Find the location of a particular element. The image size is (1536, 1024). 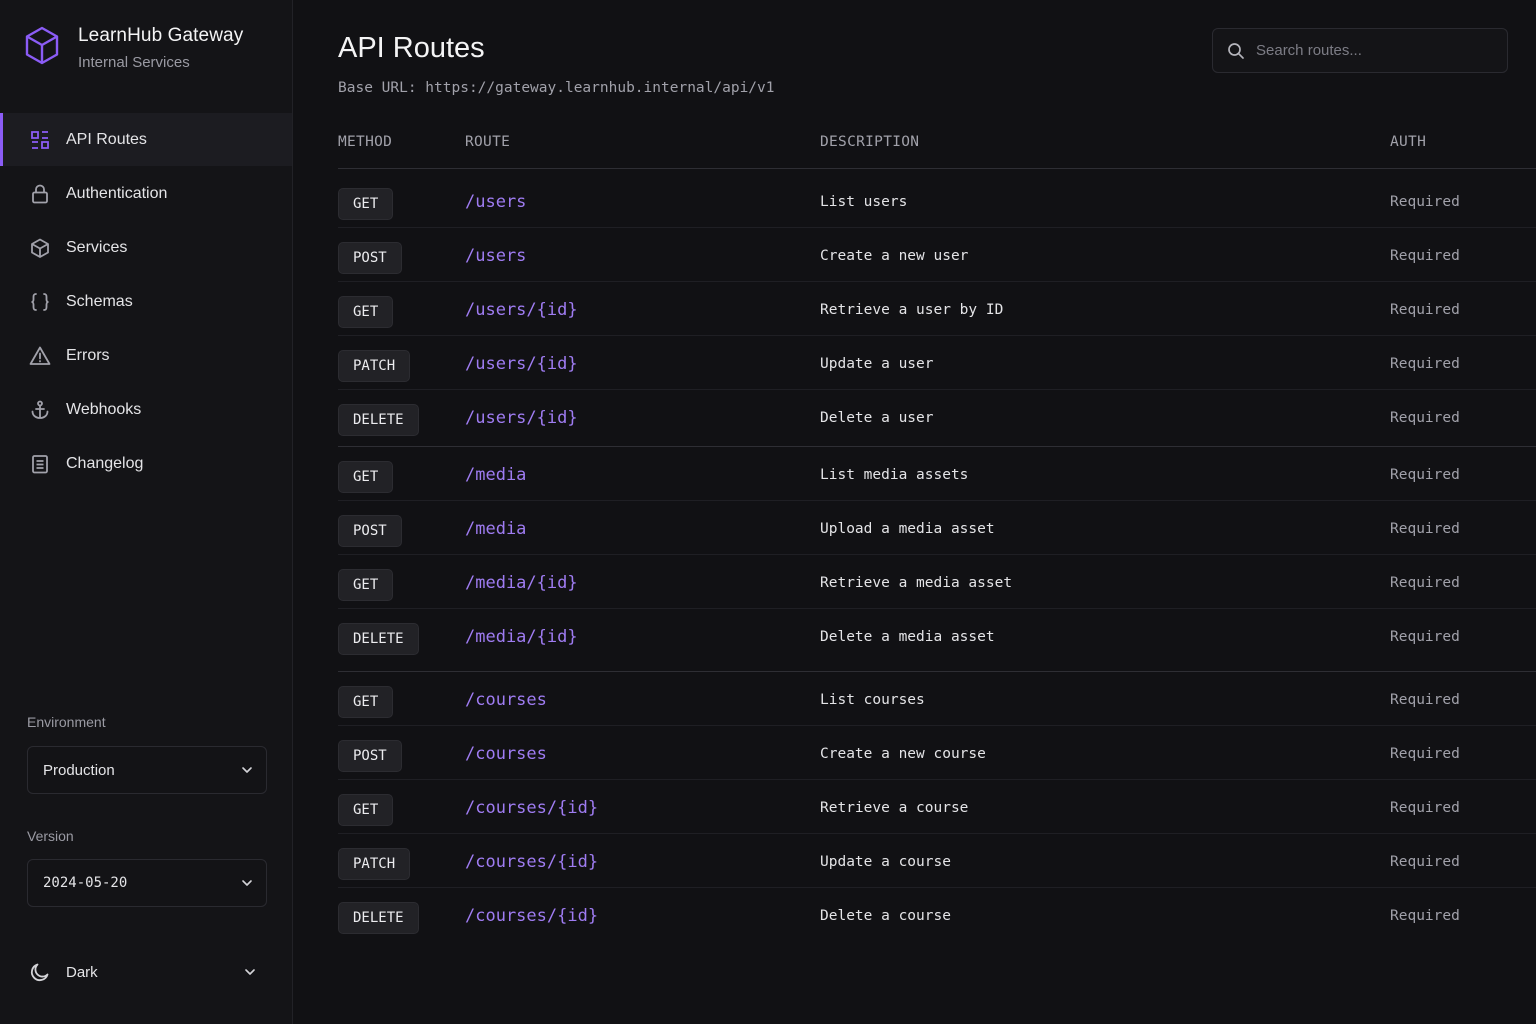

table-row: POST/media Upload a media asset Required is located at coordinates (937, 528).